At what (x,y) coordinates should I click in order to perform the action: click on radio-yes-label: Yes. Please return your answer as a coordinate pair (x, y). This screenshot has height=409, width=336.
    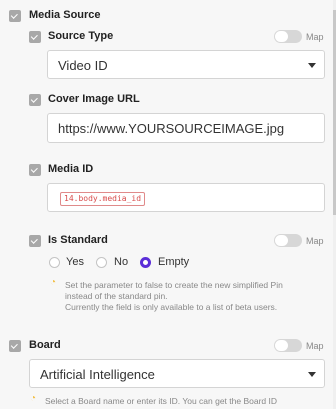
    Looking at the image, I should click on (75, 262).